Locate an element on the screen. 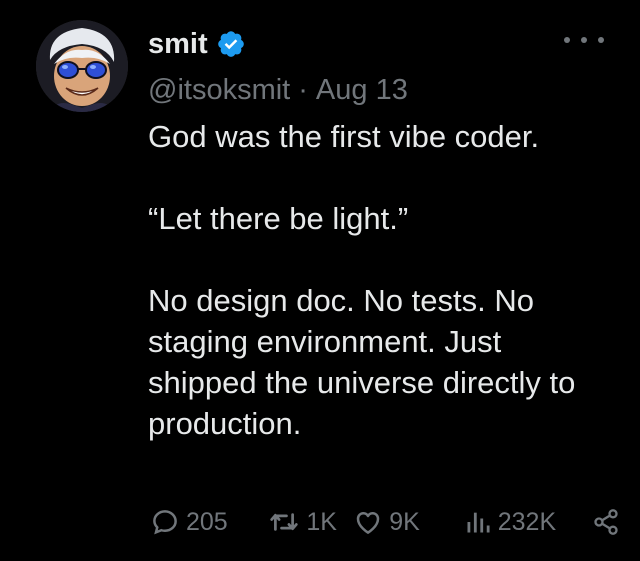  like-button: 9K is located at coordinates (408, 522).